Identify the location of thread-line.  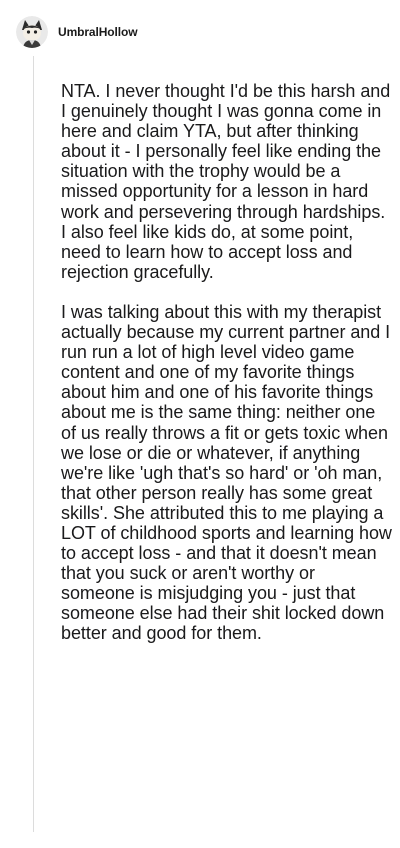
(33, 444).